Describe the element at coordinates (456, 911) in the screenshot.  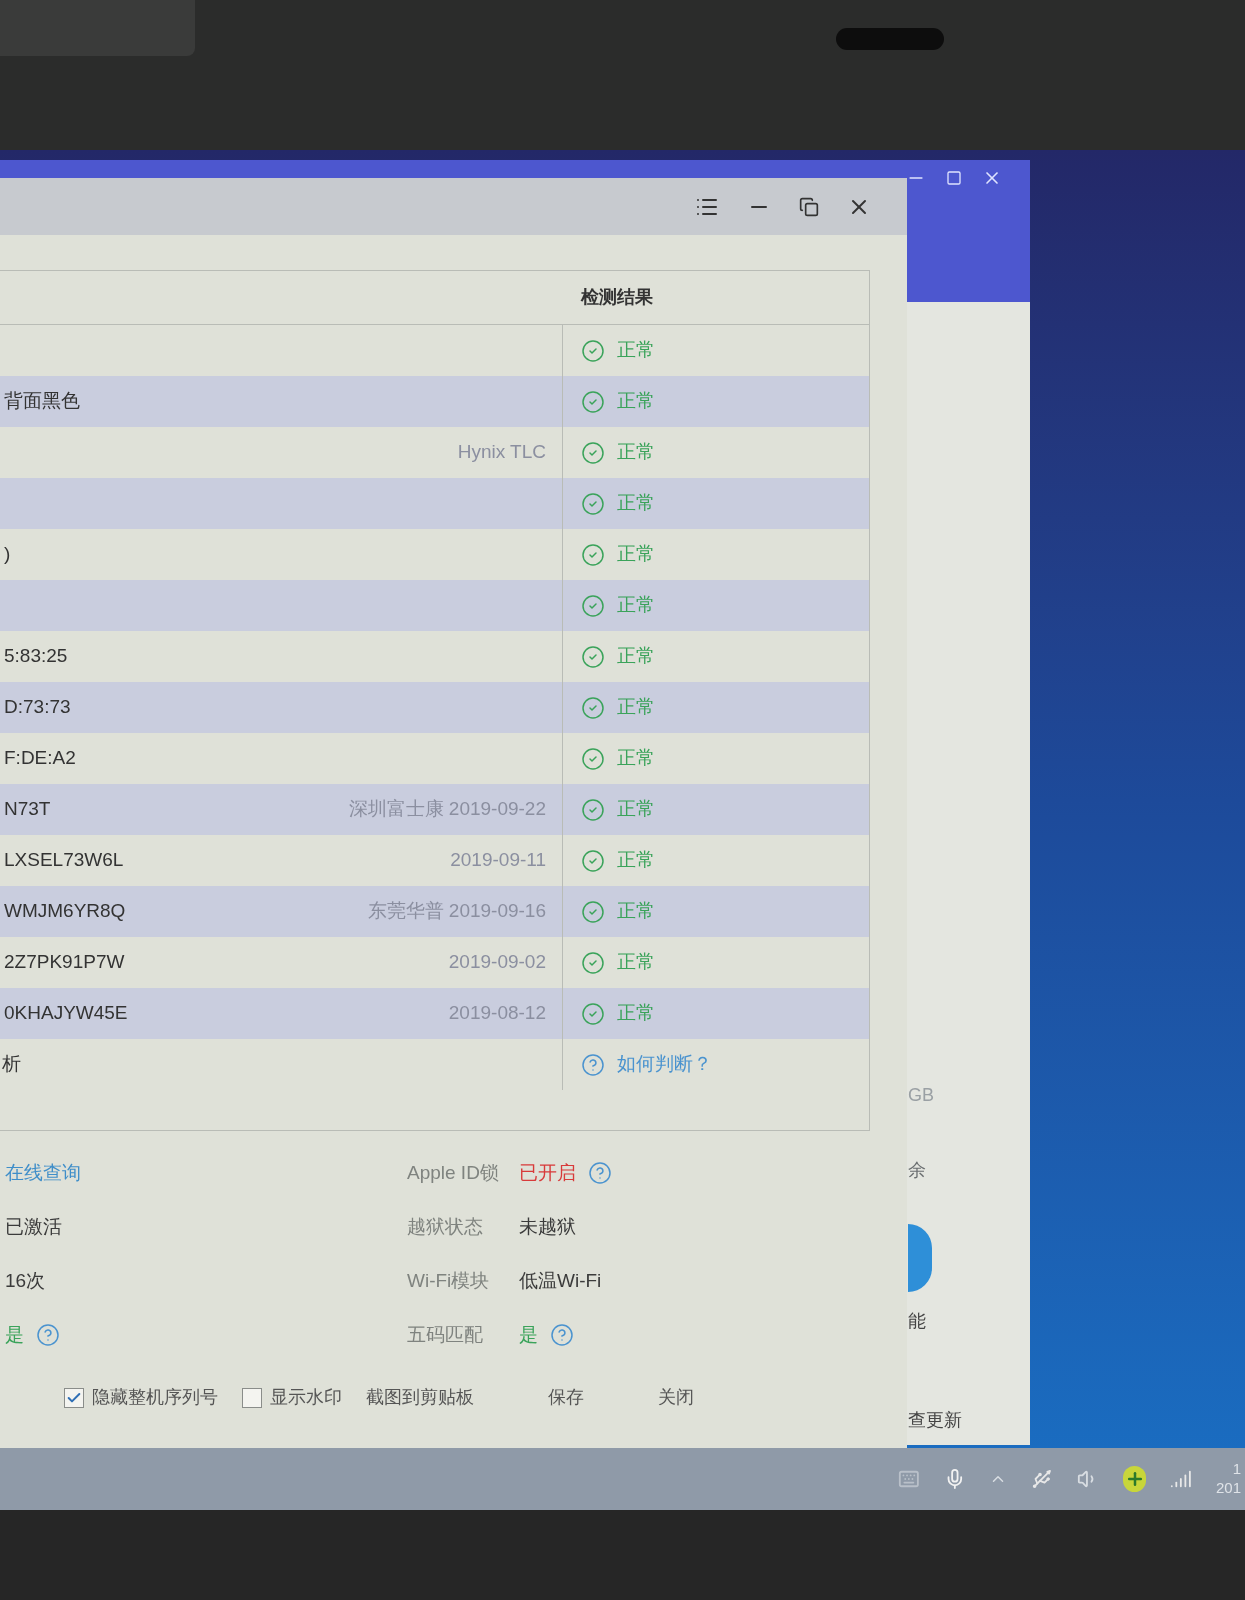
I see `table-cell-text: 东莞华普 2019-09-16` at that location.